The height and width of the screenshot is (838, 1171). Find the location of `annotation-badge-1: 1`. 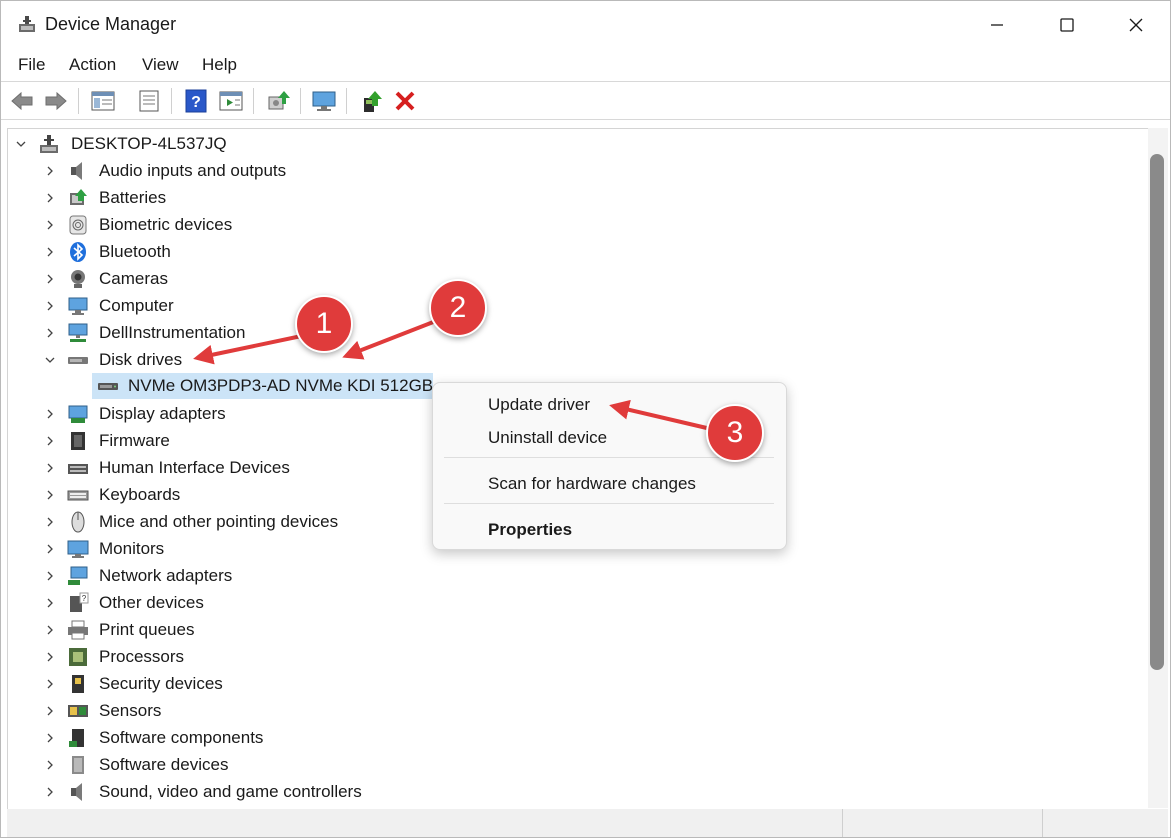

annotation-badge-1: 1 is located at coordinates (324, 324).